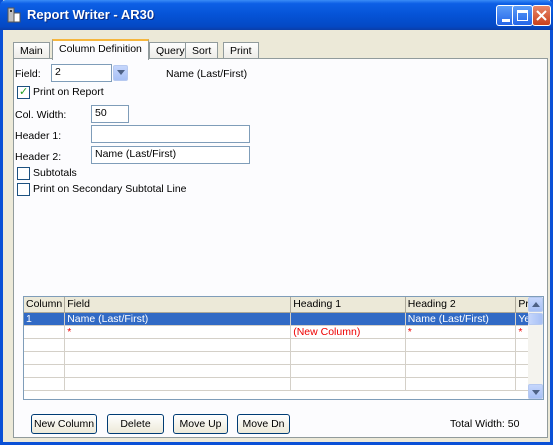  Describe the element at coordinates (28, 74) in the screenshot. I see `field-label: Field:` at that location.